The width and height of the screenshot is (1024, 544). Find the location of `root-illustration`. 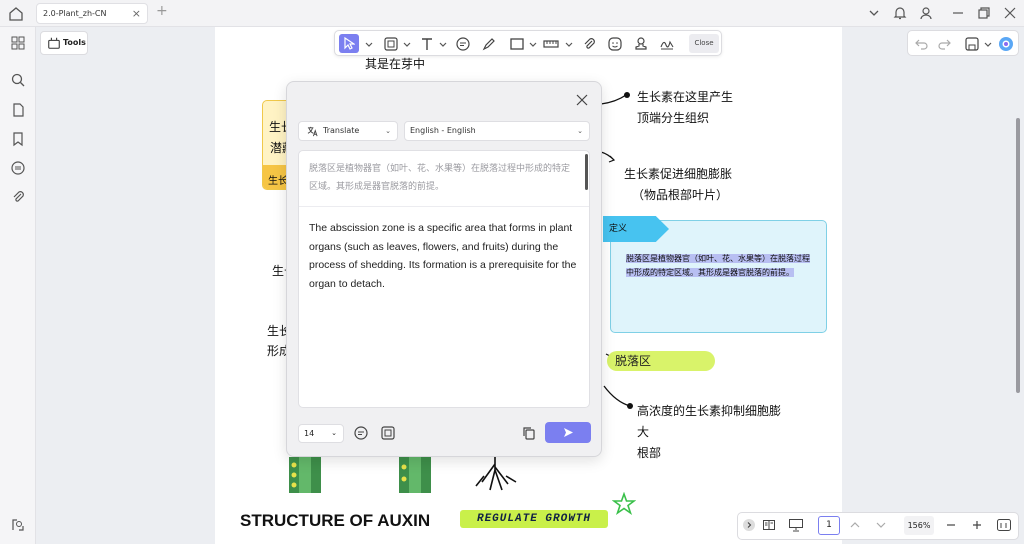

root-illustration is located at coordinates (496, 471).